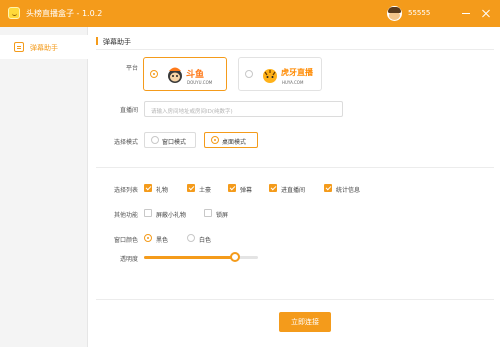 This screenshot has width=500, height=347. Describe the element at coordinates (222, 215) in the screenshot. I see `checkbox-label: 锁屏` at that location.